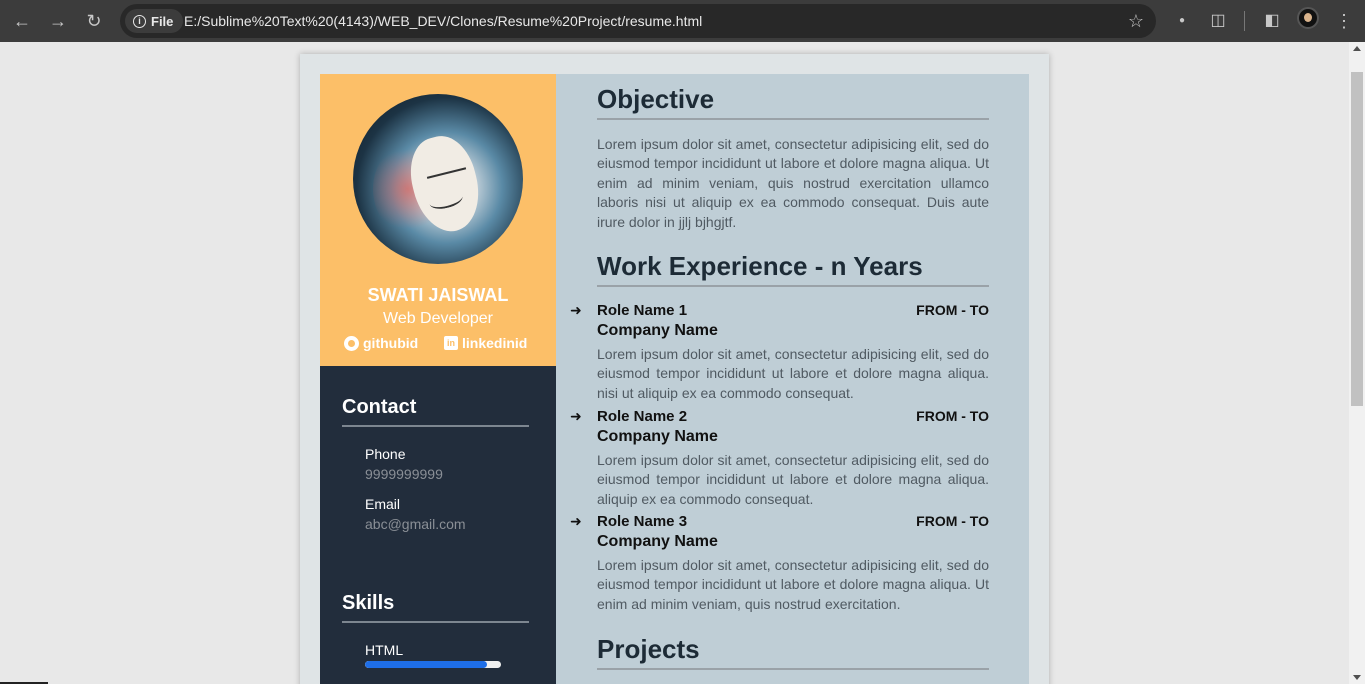  I want to click on objective-heading: Objective, so click(656, 99).